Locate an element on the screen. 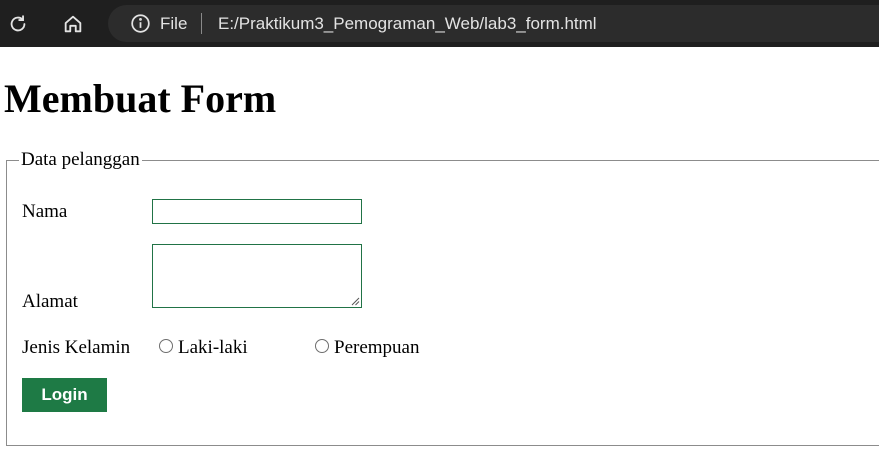  reload-button is located at coordinates (18, 24).